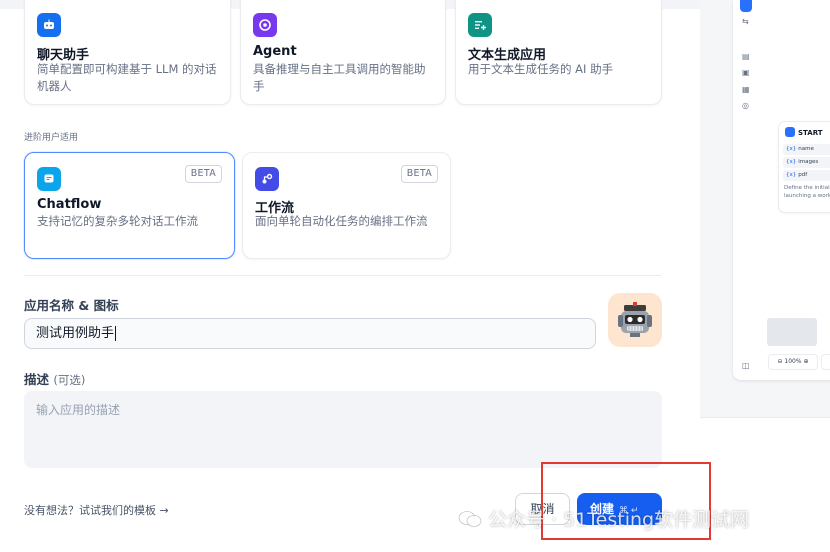 Image resolution: width=830 pixels, height=552 pixels. Describe the element at coordinates (37, 379) in the screenshot. I see `description-label-text: 描述` at that location.